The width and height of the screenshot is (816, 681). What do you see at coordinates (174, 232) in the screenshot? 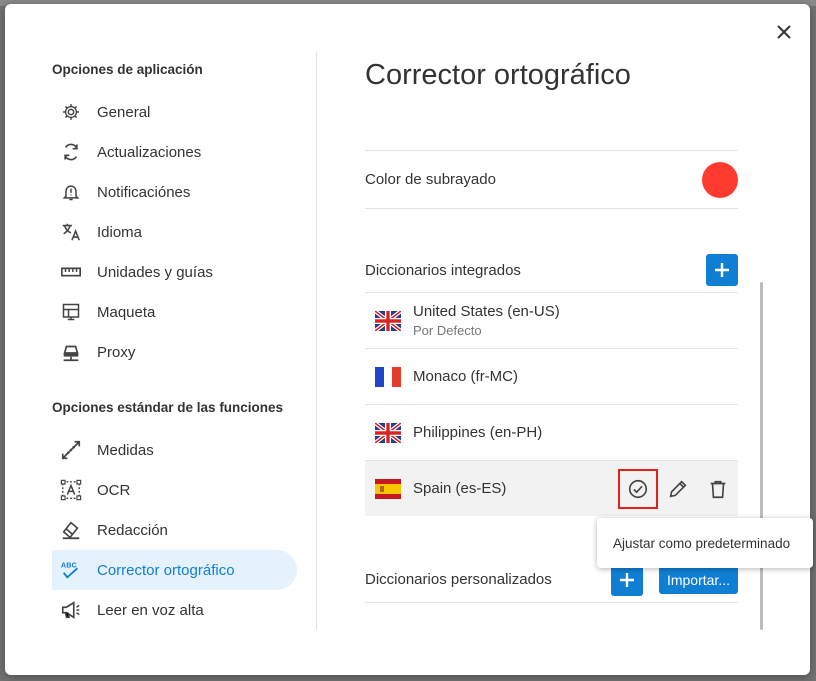
I see `sidebar-item-language: Idioma` at bounding box center [174, 232].